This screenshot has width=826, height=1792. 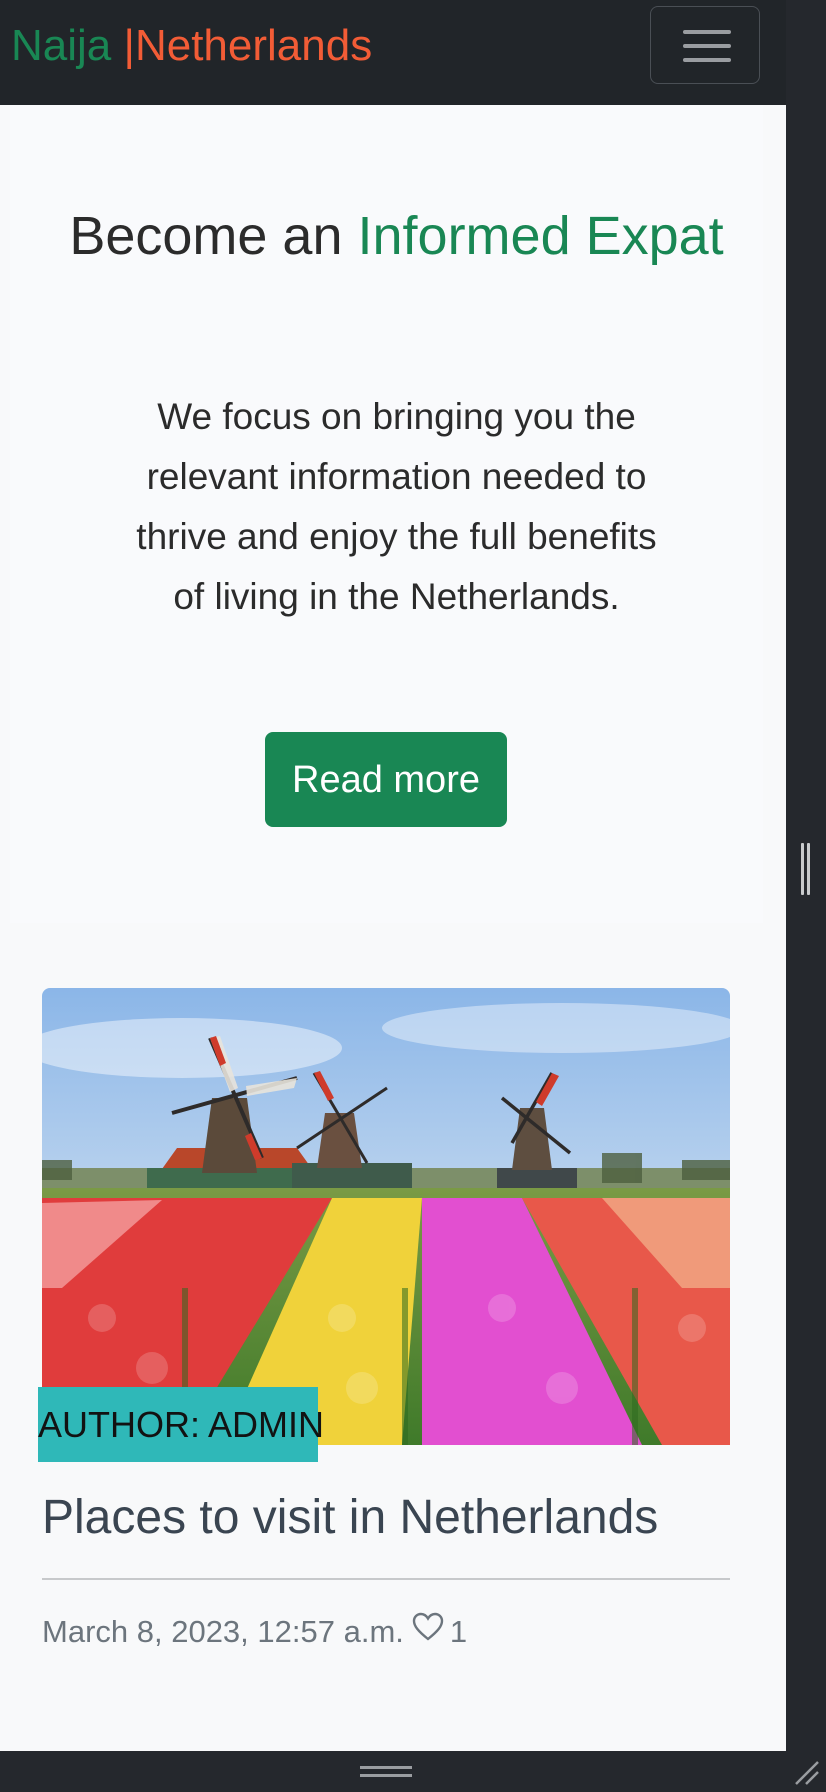 I want to click on bottom-drag-handle, so click(x=386, y=1773).